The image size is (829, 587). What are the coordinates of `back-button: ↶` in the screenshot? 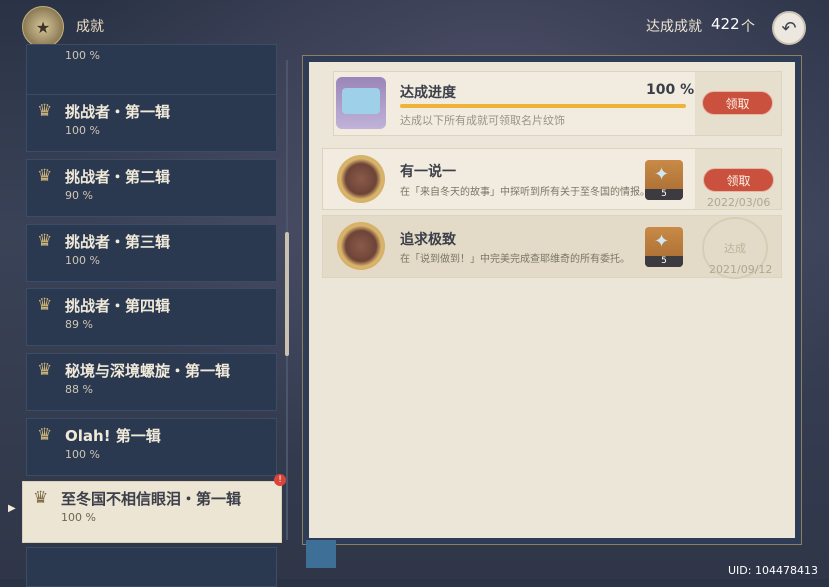 It's located at (789, 28).